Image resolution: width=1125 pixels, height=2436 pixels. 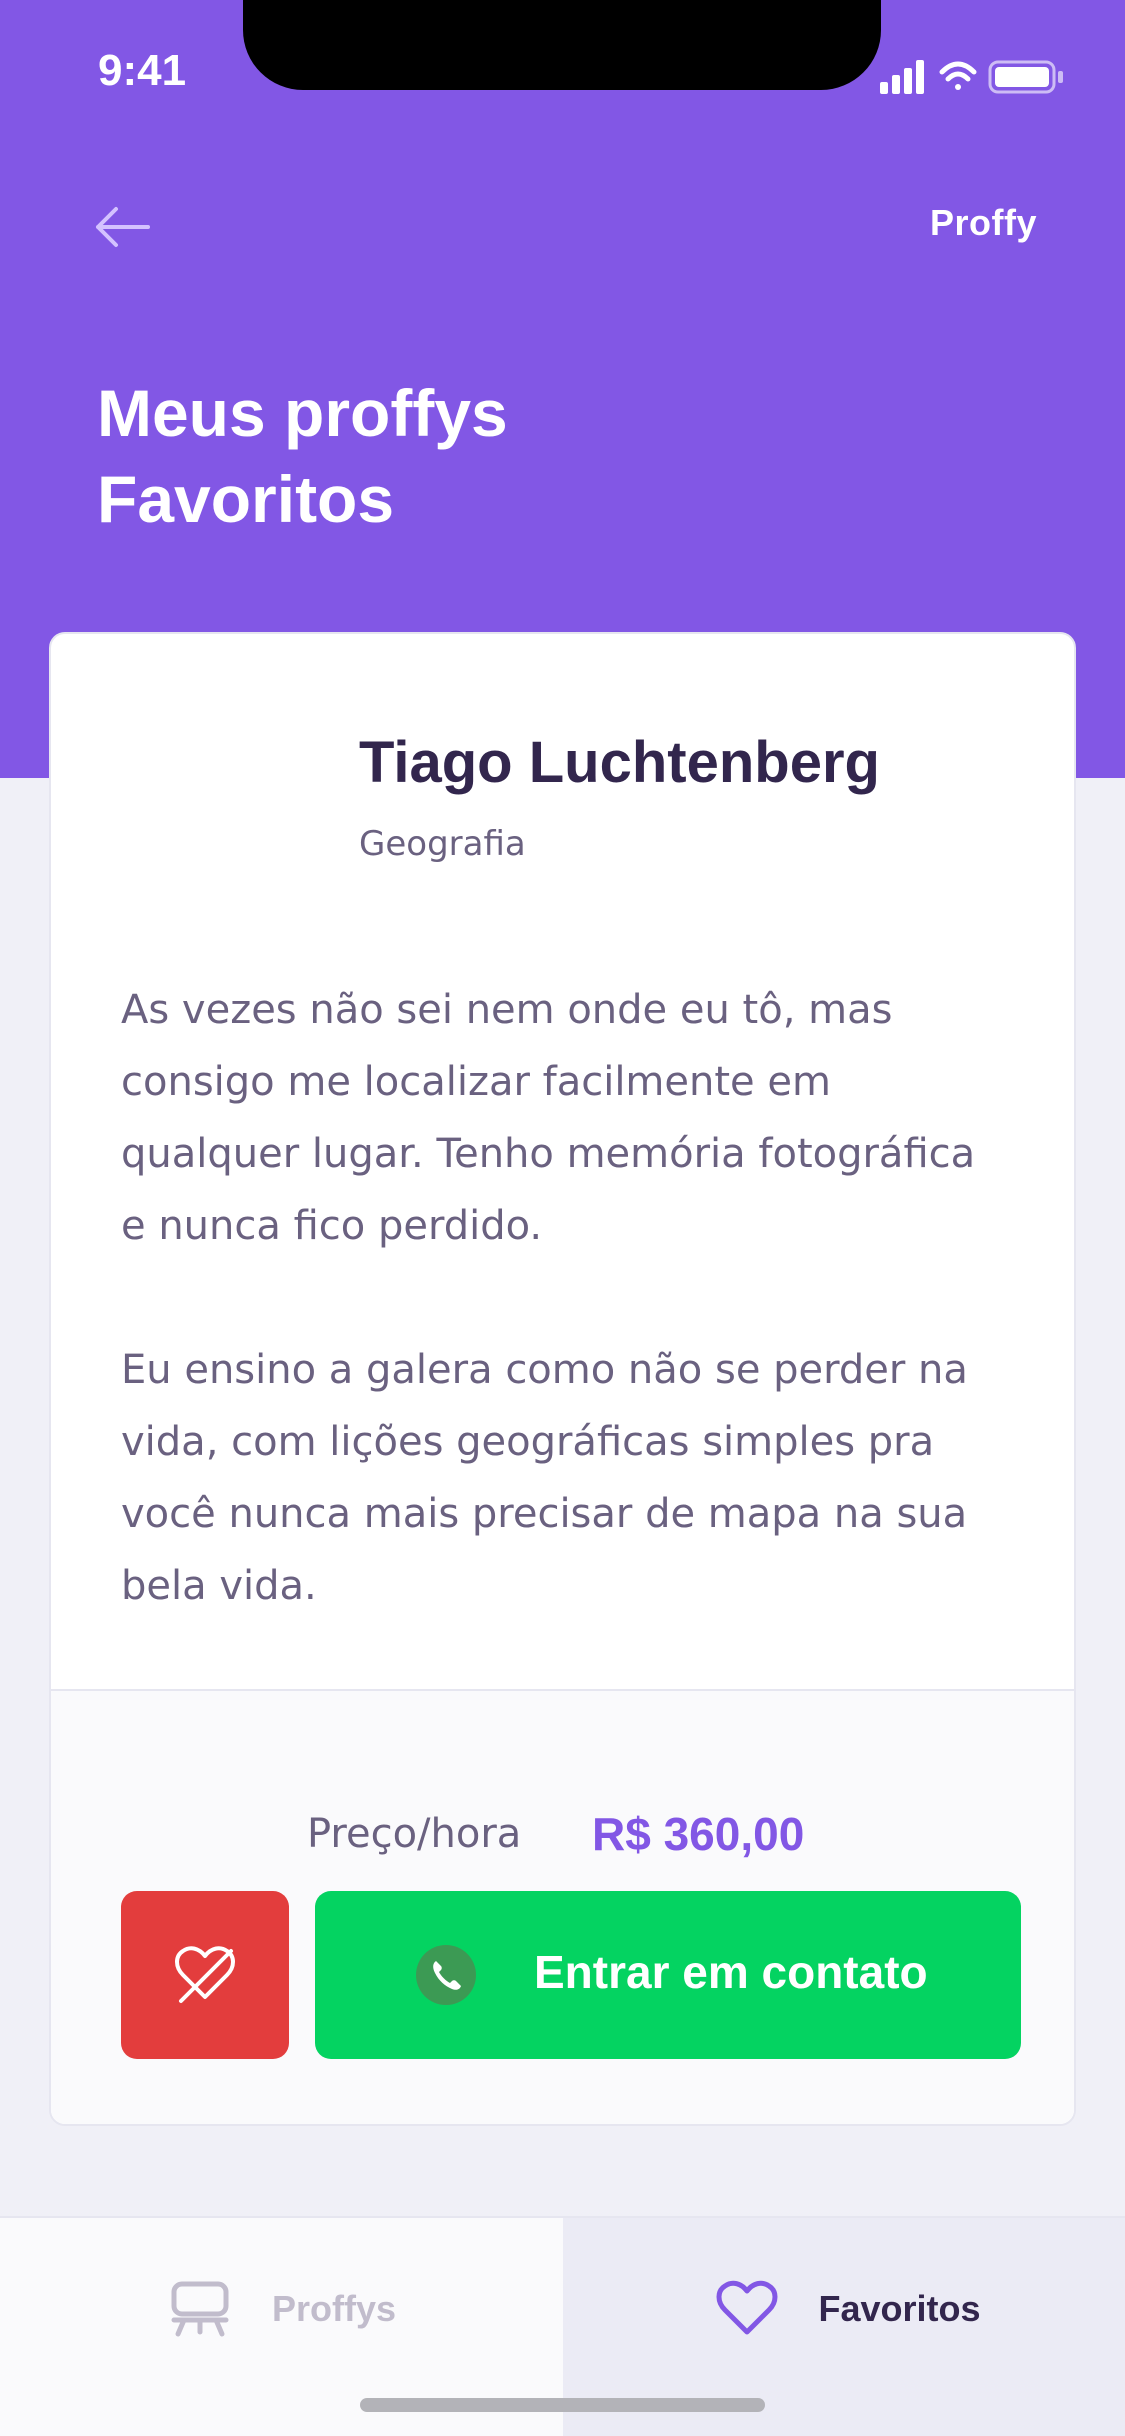 What do you see at coordinates (414, 1834) in the screenshot?
I see `price-label: Preço/hora` at bounding box center [414, 1834].